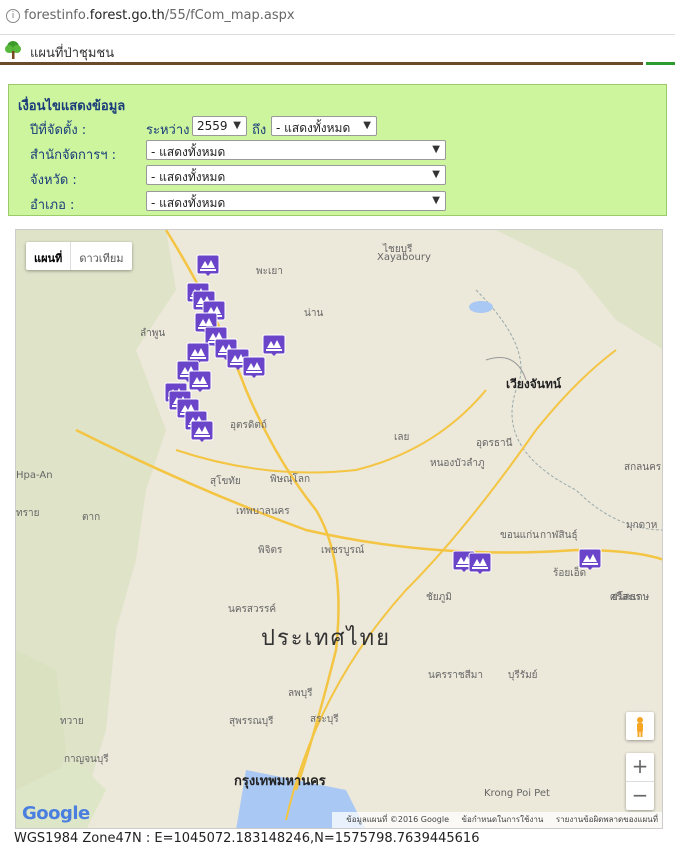  I want to click on province-label: จังหวัด :, so click(53, 180).